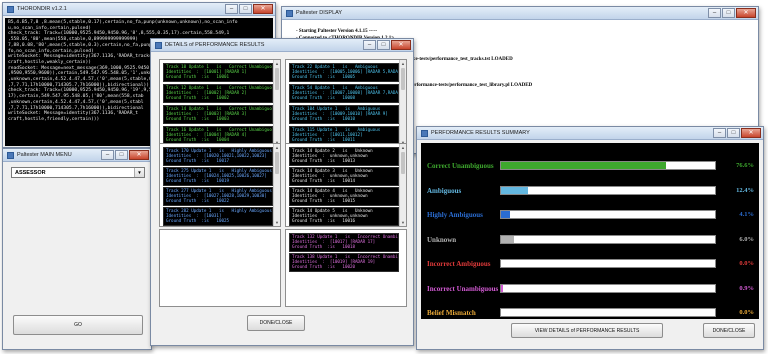  Describe the element at coordinates (198, 180) in the screenshot. I see `track-card-line: Ground Truth :is 10019` at that location.